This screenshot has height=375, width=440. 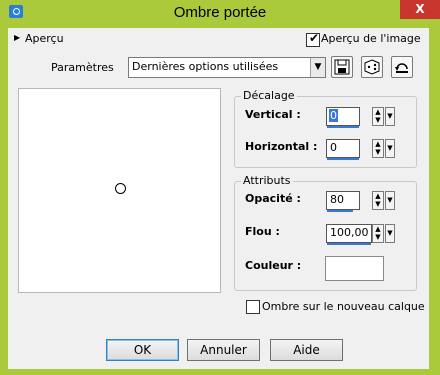 What do you see at coordinates (337, 199) in the screenshot?
I see `opacity-value: 80` at bounding box center [337, 199].